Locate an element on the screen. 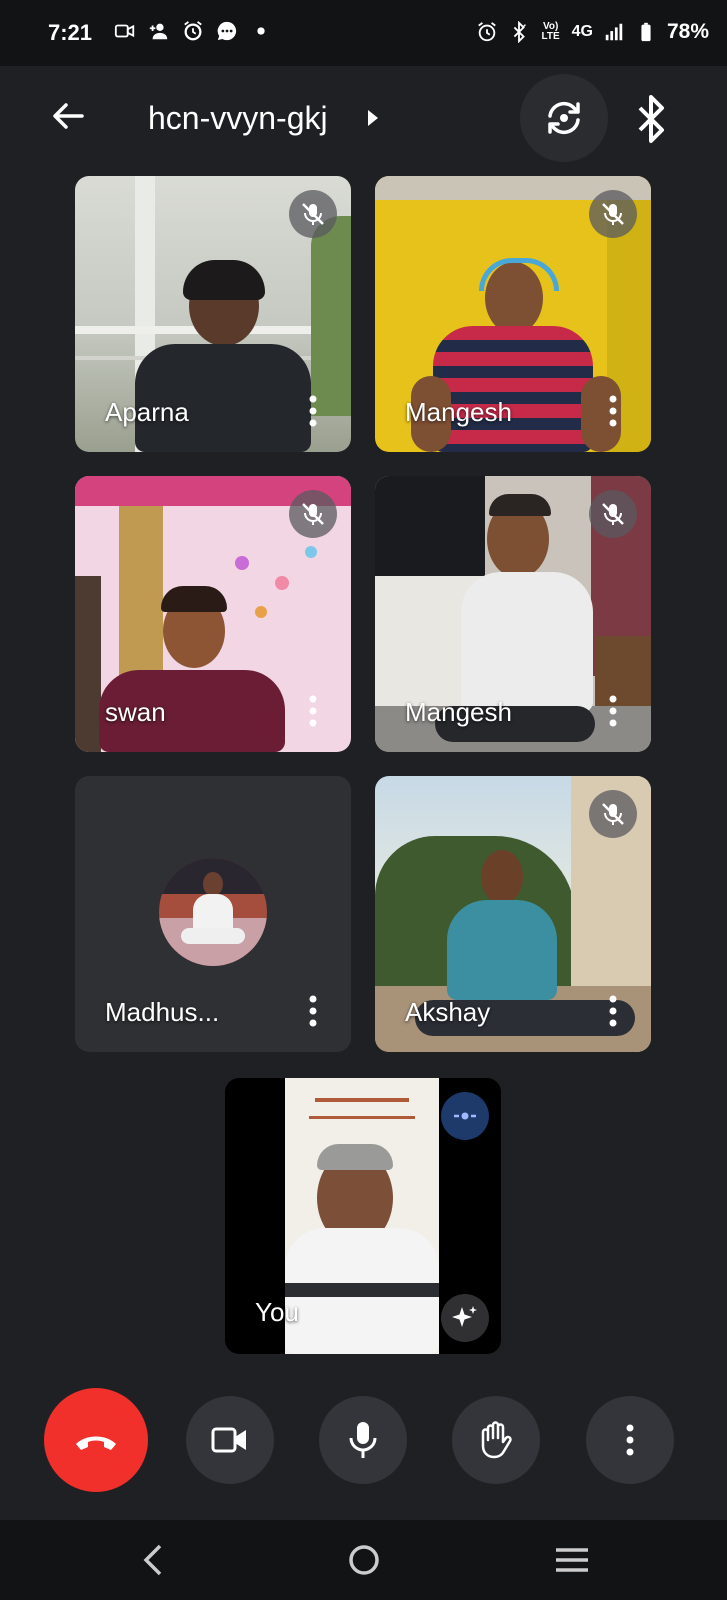  raise-hand-button is located at coordinates (496, 1440).